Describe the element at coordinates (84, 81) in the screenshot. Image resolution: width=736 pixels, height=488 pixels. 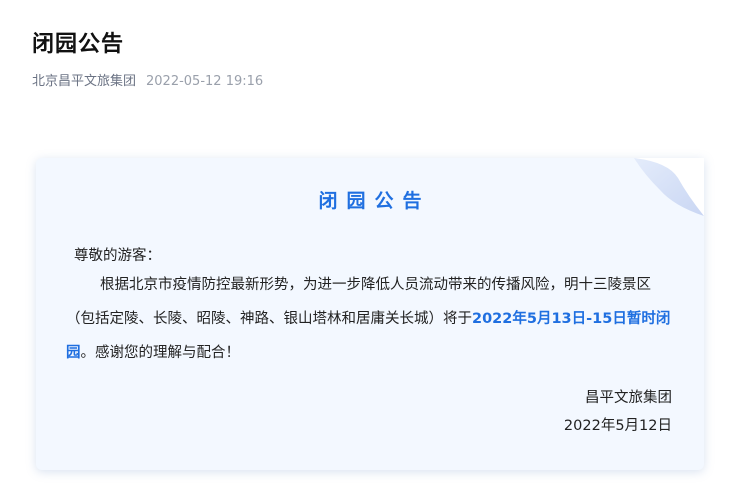
I see `author-link: 北京昌平文旅集团` at that location.